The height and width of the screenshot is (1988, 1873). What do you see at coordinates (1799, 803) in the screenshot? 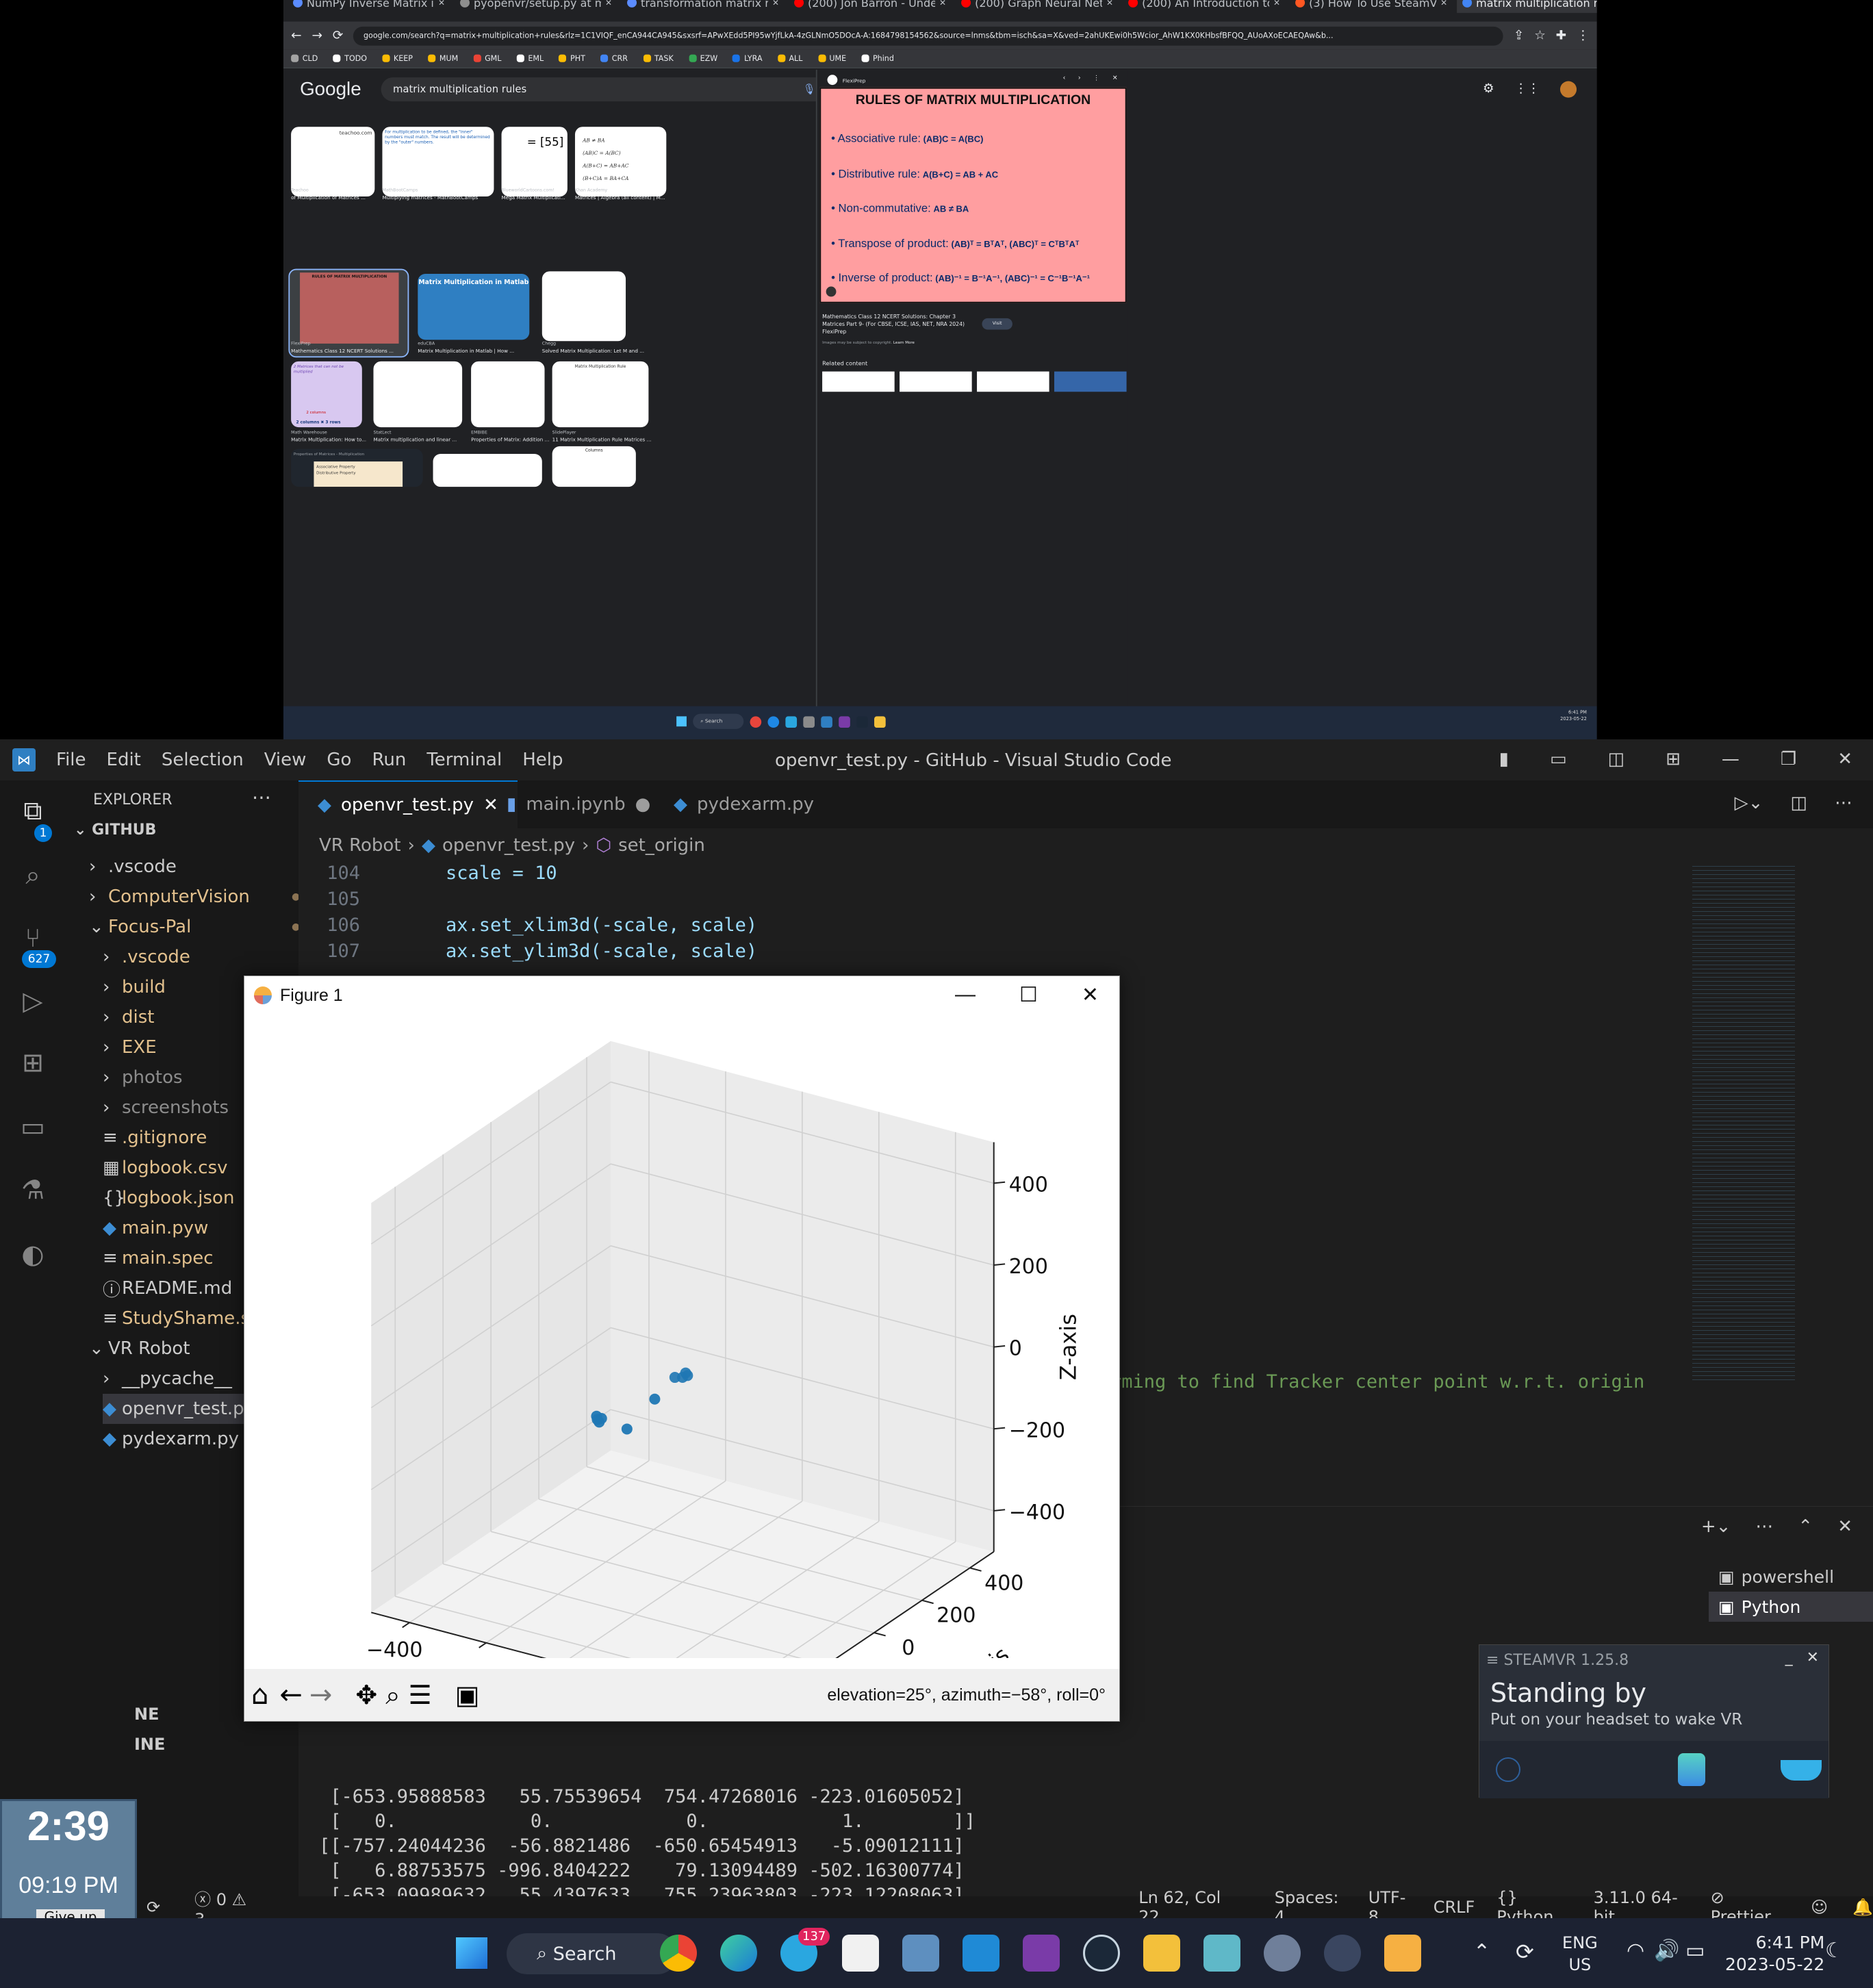
I see `split-editor-icon: ◫` at bounding box center [1799, 803].